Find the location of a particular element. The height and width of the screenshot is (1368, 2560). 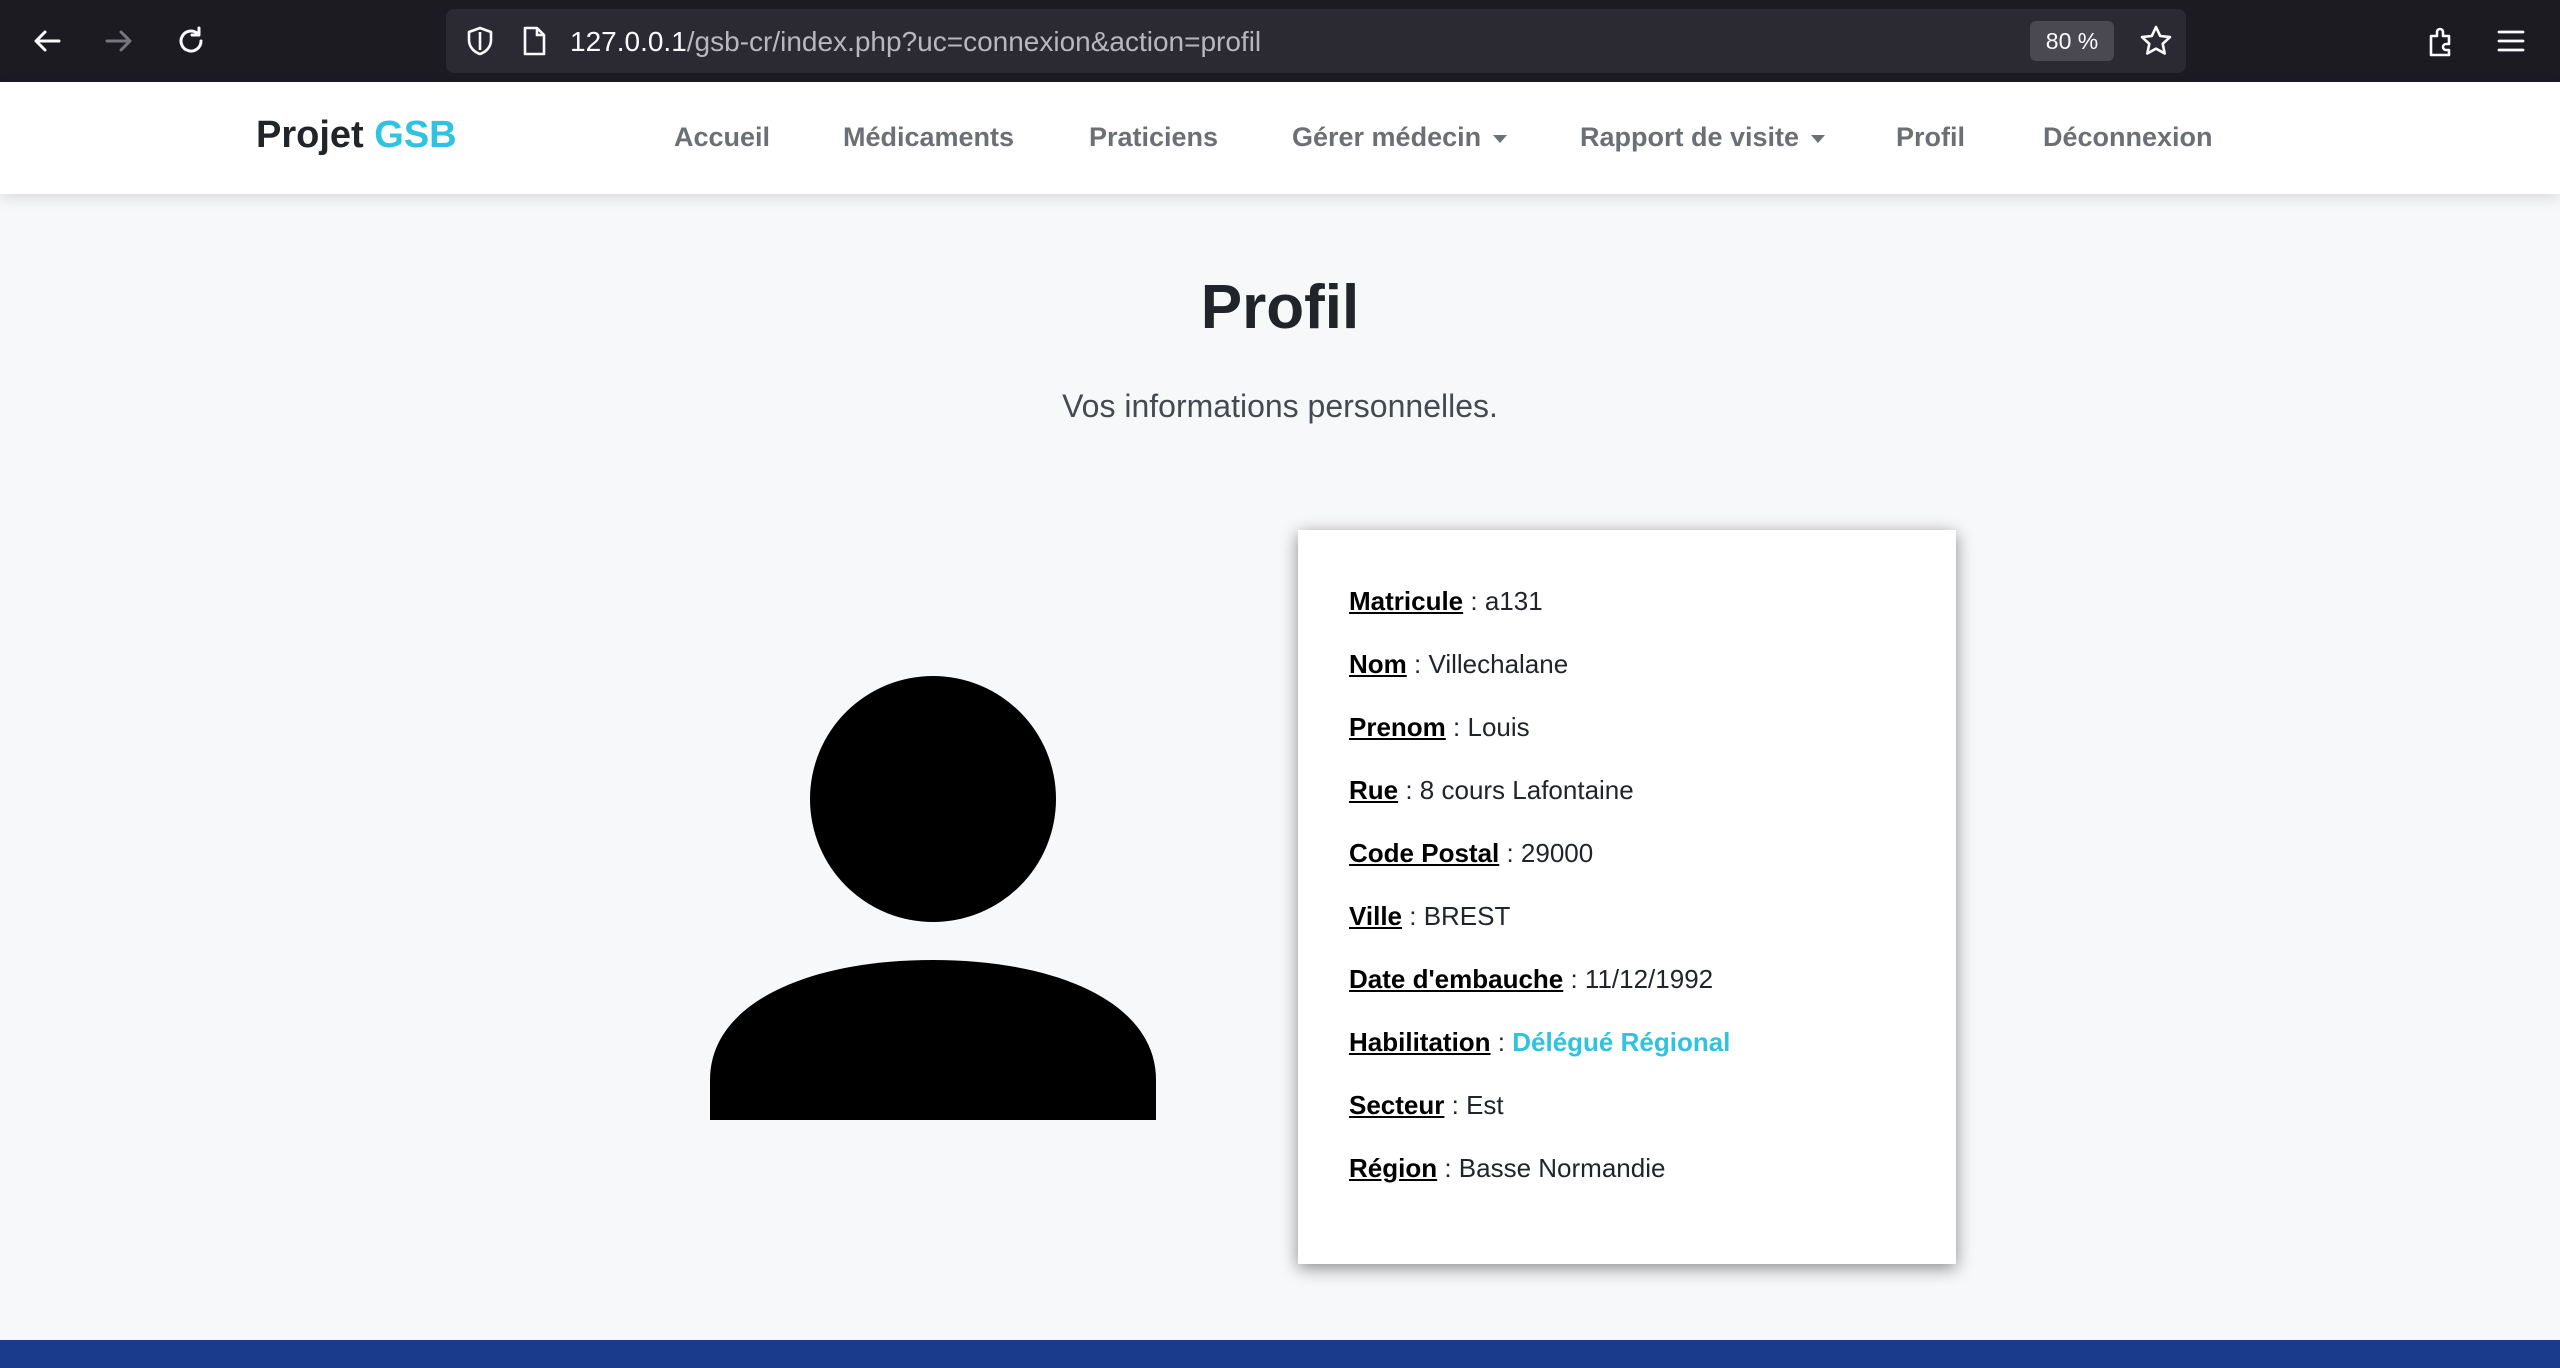

back-button is located at coordinates (47, 41).